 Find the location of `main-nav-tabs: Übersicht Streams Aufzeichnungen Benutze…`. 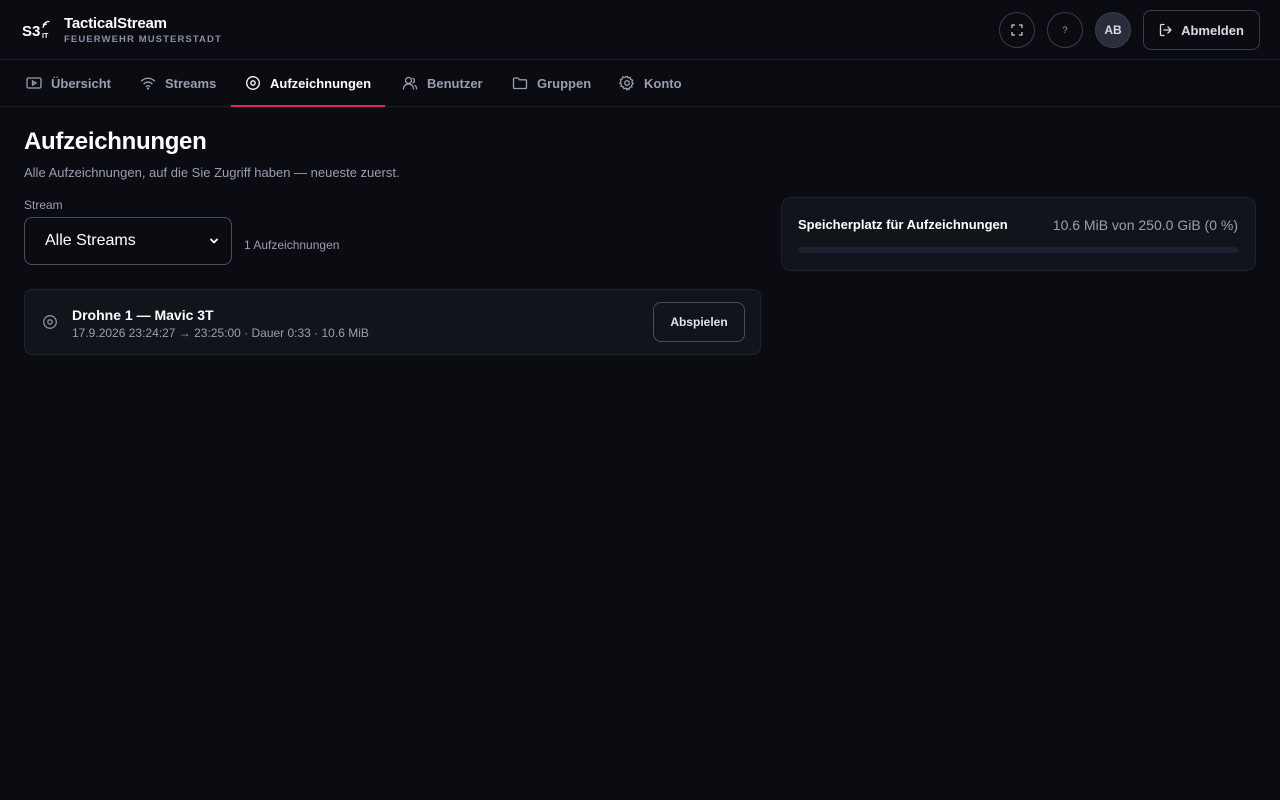

main-nav-tabs: Übersicht Streams Aufzeichnungen Benutze… is located at coordinates (640, 83).